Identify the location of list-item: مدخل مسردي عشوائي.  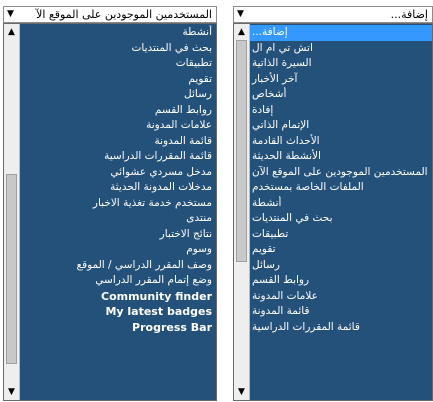
(118, 173).